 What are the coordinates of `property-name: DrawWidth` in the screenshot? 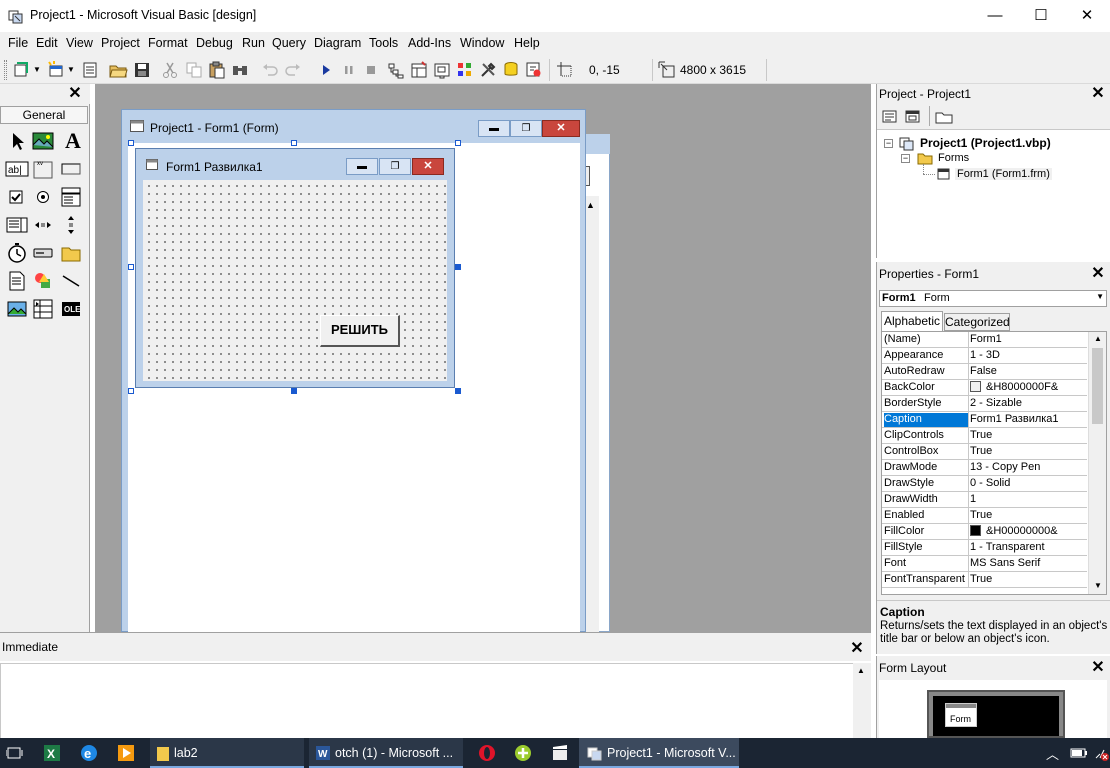 It's located at (926, 500).